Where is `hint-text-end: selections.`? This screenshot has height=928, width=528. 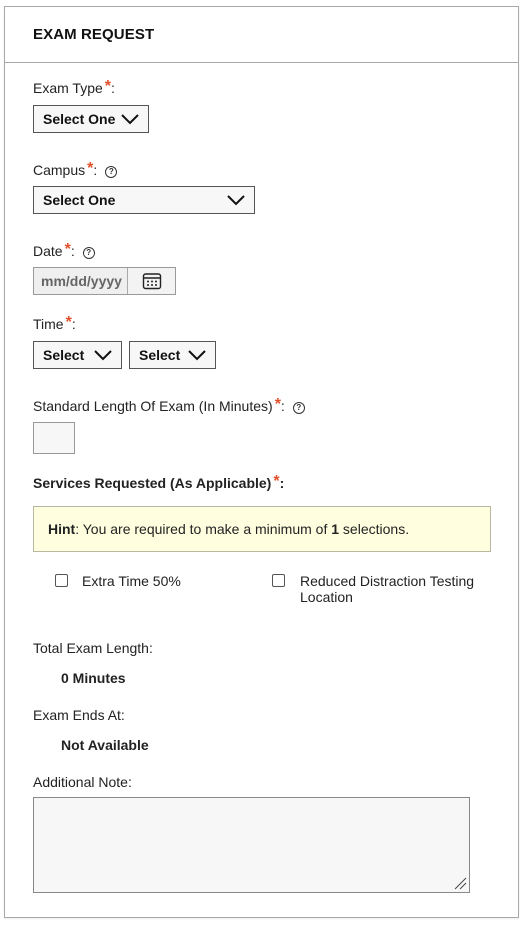 hint-text-end: selections. is located at coordinates (374, 529).